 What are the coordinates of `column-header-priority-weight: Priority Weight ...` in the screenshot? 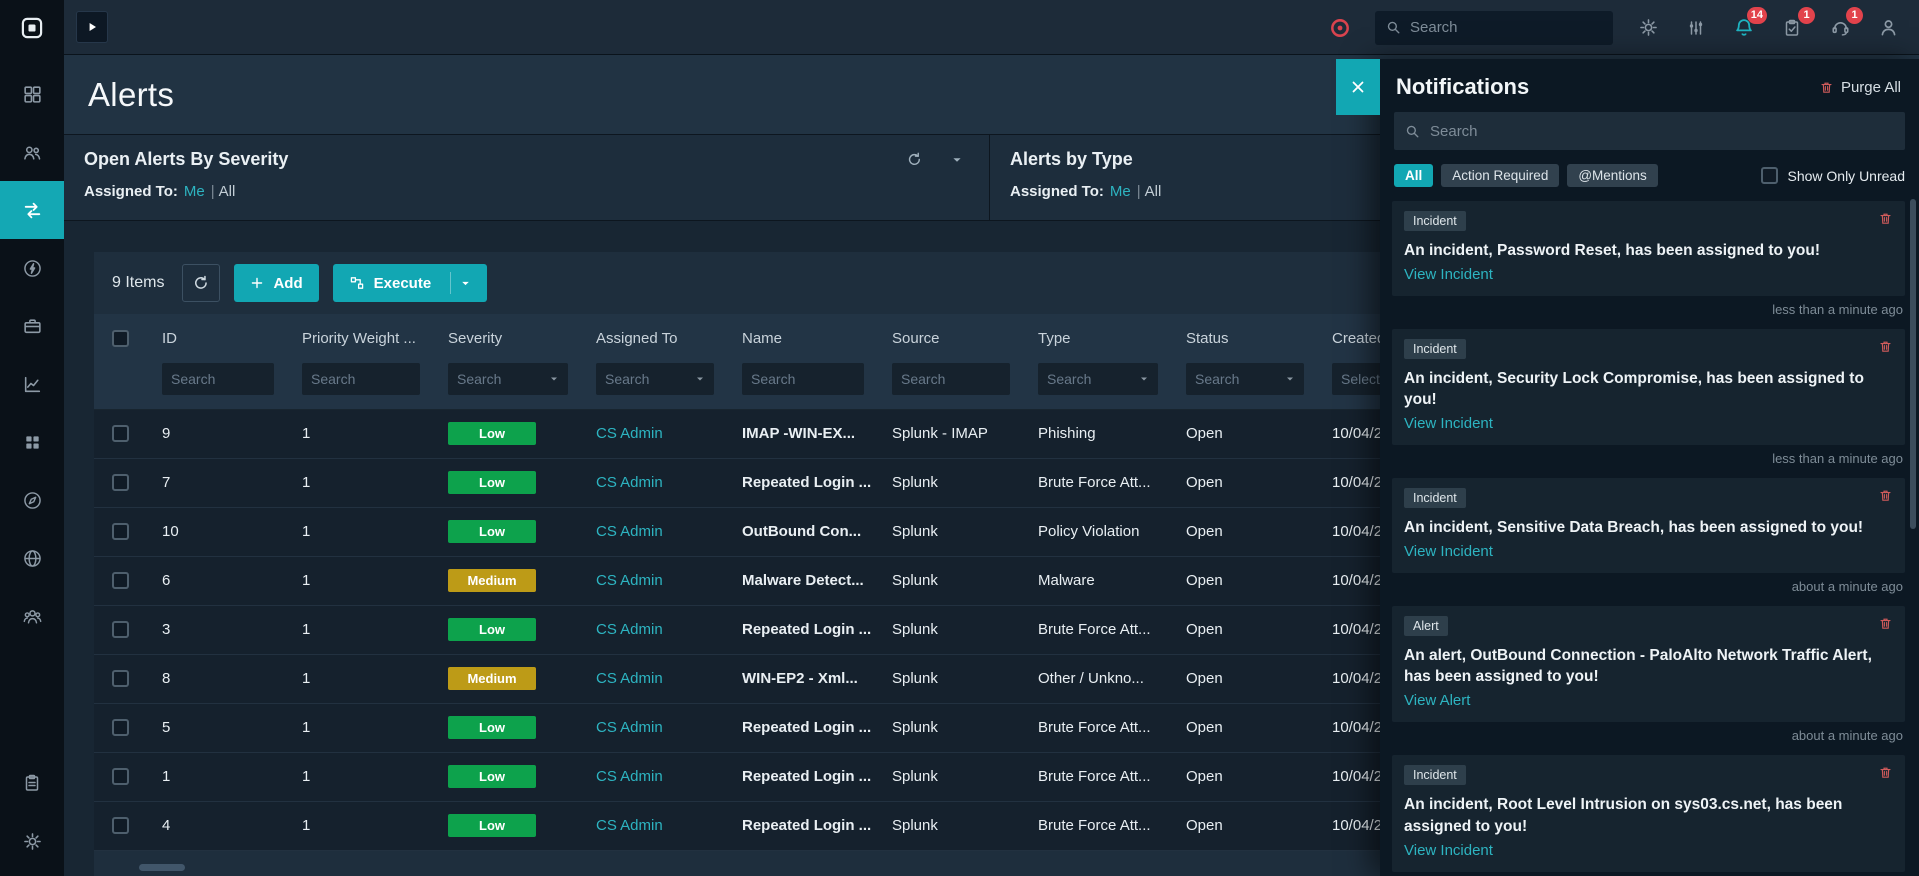 It's located at (361, 338).